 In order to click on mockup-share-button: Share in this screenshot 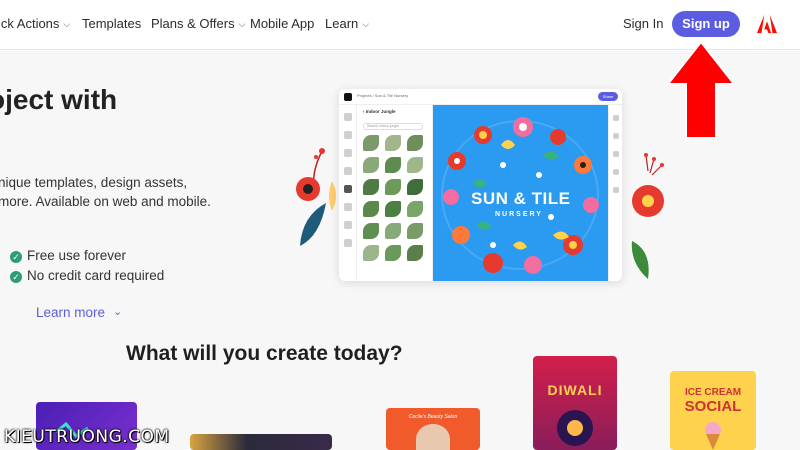, I will do `click(608, 96)`.